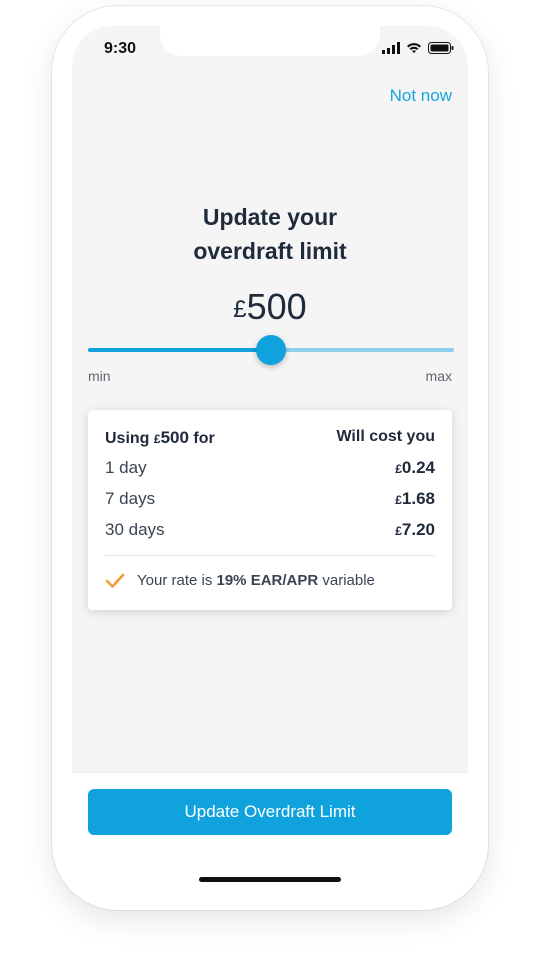 The height and width of the screenshot is (960, 540). Describe the element at coordinates (201, 438) in the screenshot. I see `card-header-suffix: for` at that location.